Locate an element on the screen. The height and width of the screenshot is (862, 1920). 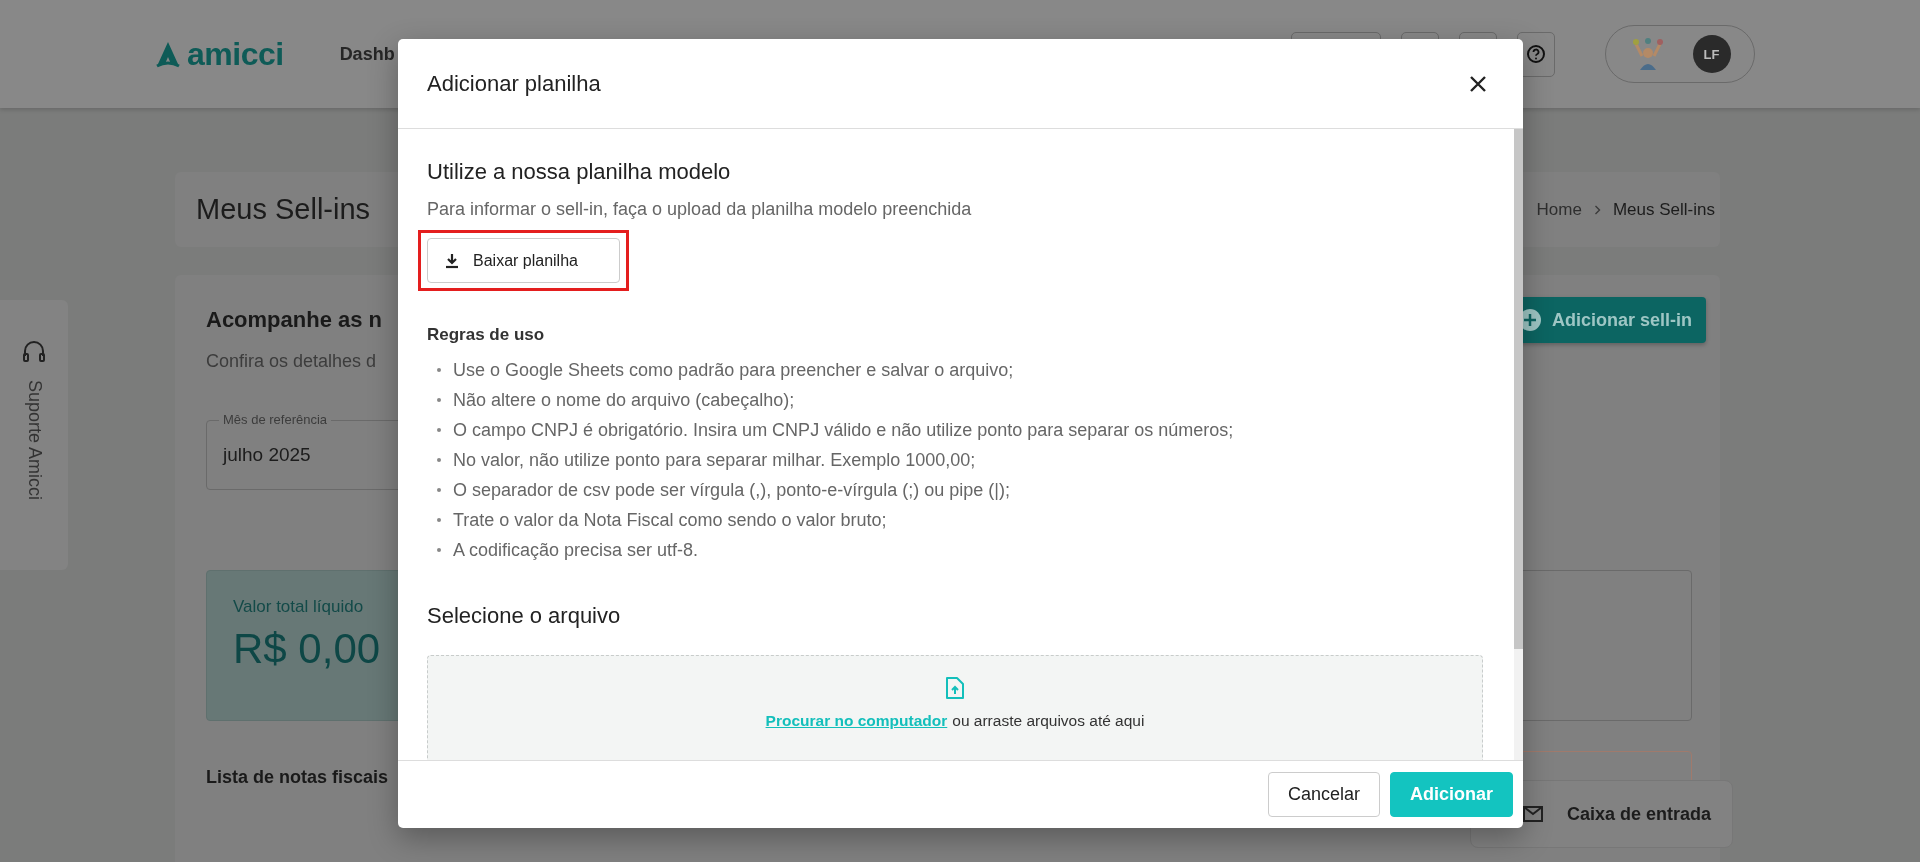
field-value: julho 2025 is located at coordinates (267, 455).